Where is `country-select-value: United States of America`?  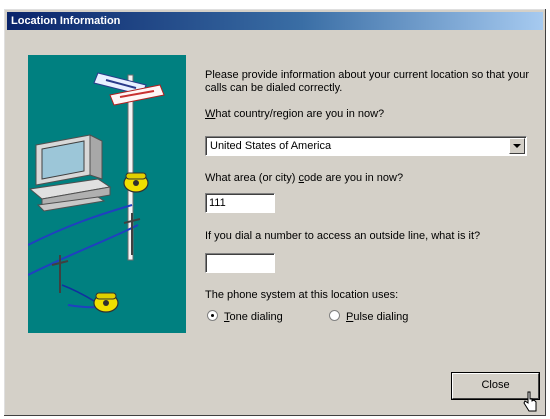
country-select-value: United States of America is located at coordinates (271, 146).